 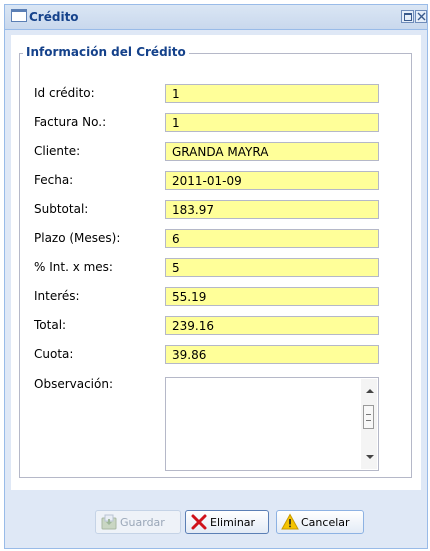 What do you see at coordinates (272, 122) in the screenshot?
I see `field-factura-no: 1` at bounding box center [272, 122].